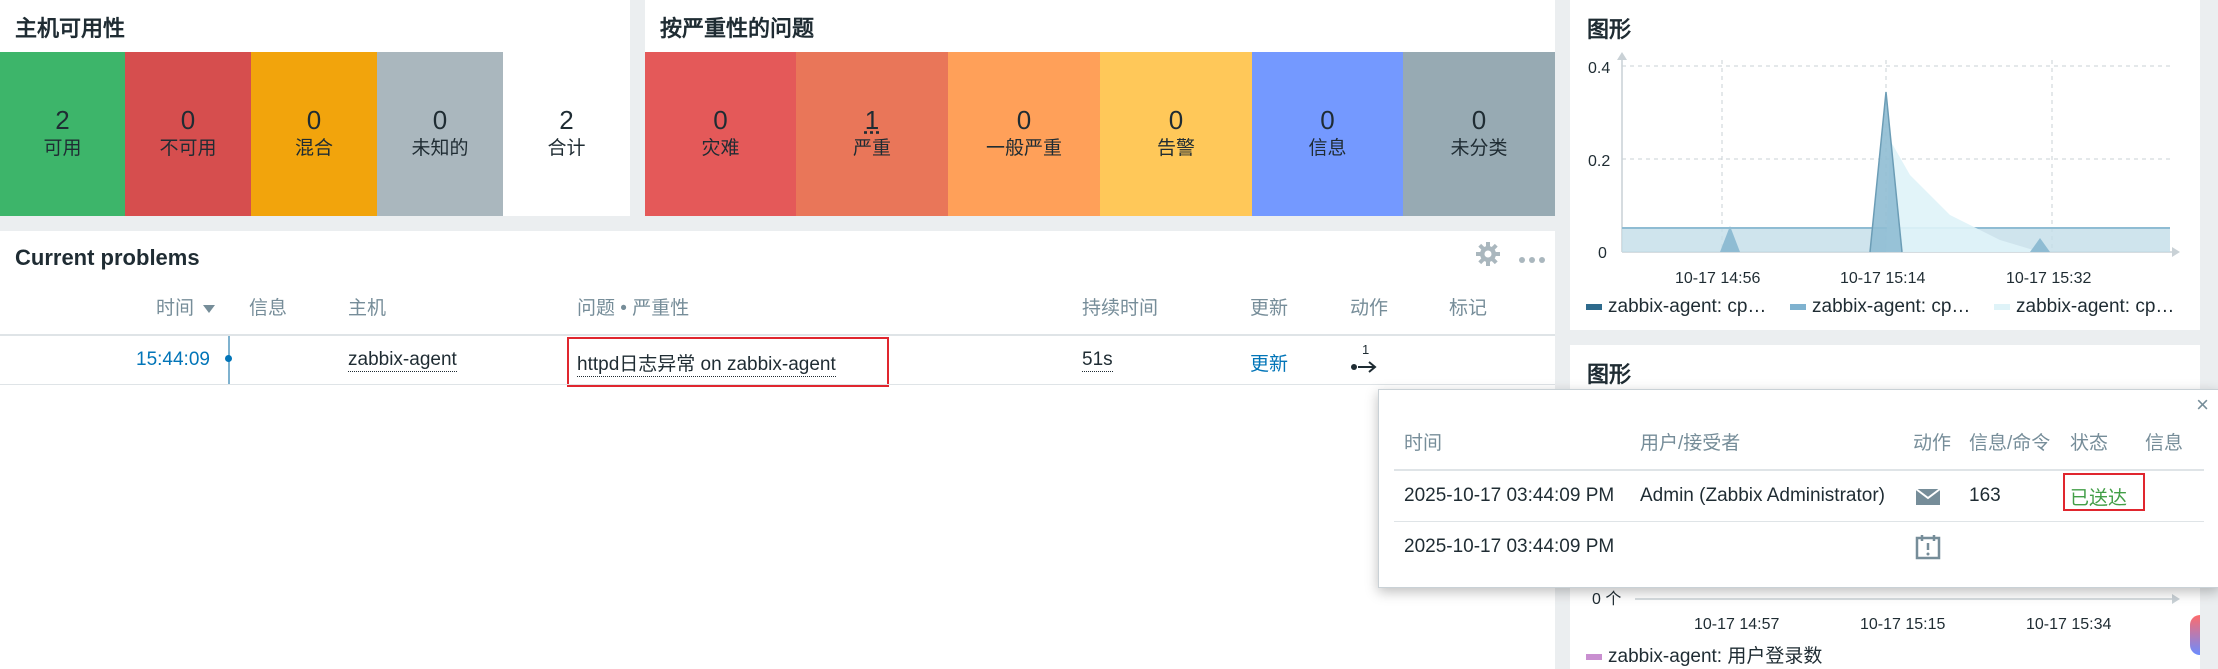  What do you see at coordinates (1532, 257) in the screenshot?
I see `more-options-icon` at bounding box center [1532, 257].